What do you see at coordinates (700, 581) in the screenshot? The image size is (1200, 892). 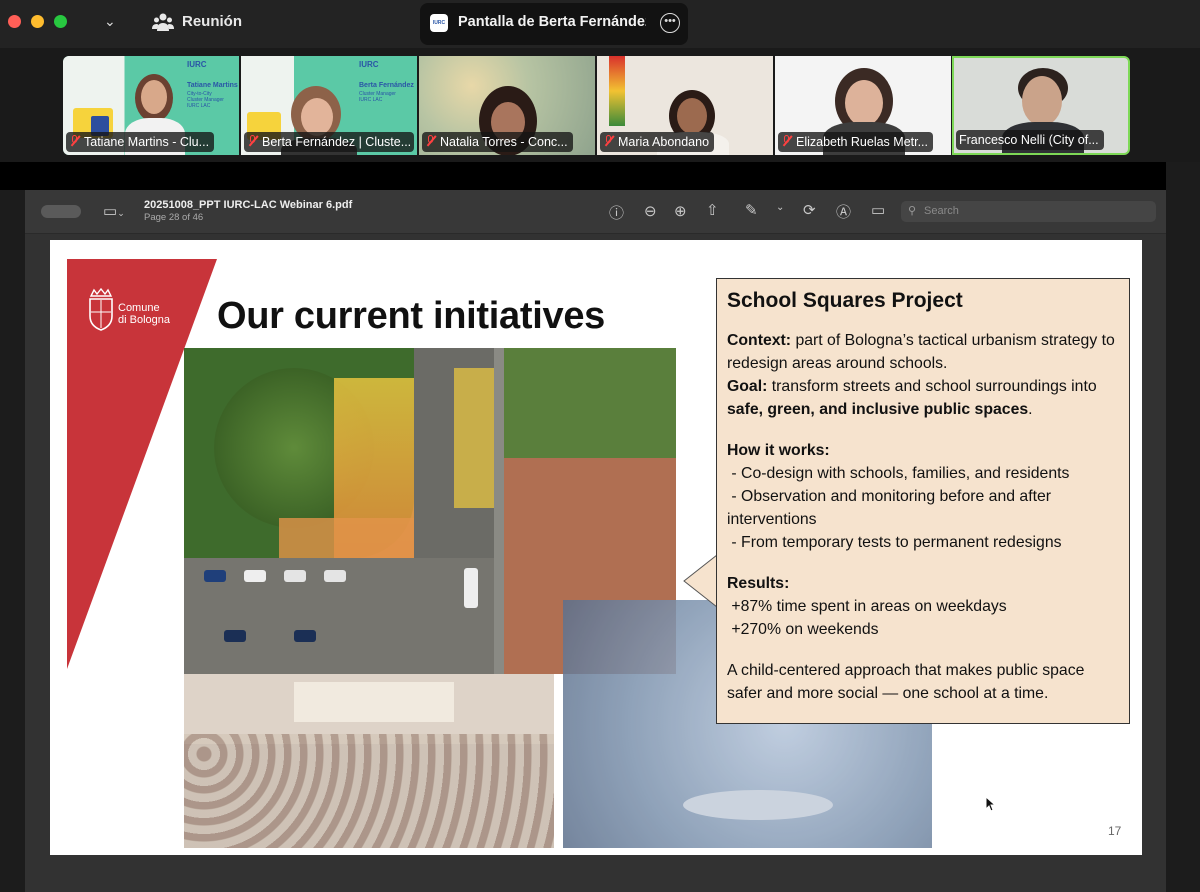 I see `callout-pointer` at bounding box center [700, 581].